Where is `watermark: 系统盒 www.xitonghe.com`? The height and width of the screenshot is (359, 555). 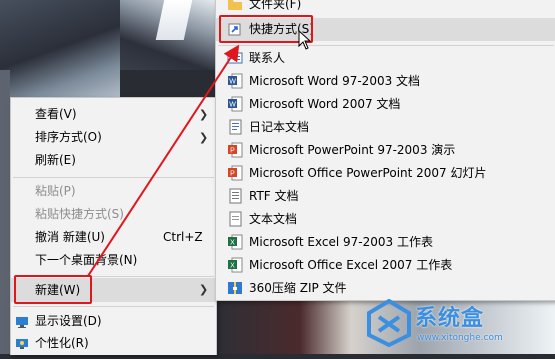
watermark: 系统盒 www.xitonghe.com is located at coordinates (455, 323).